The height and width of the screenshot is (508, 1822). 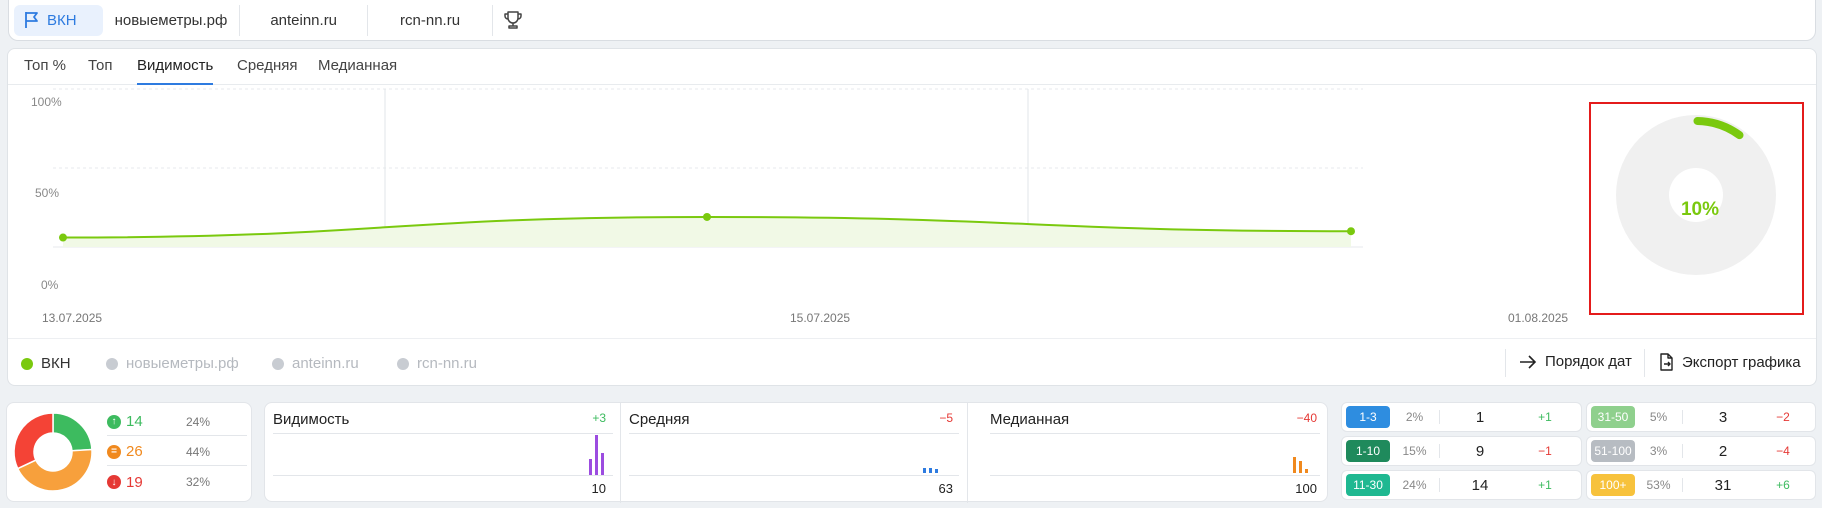 I want to click on legend-item-vkn: ВКН, so click(x=46, y=363).